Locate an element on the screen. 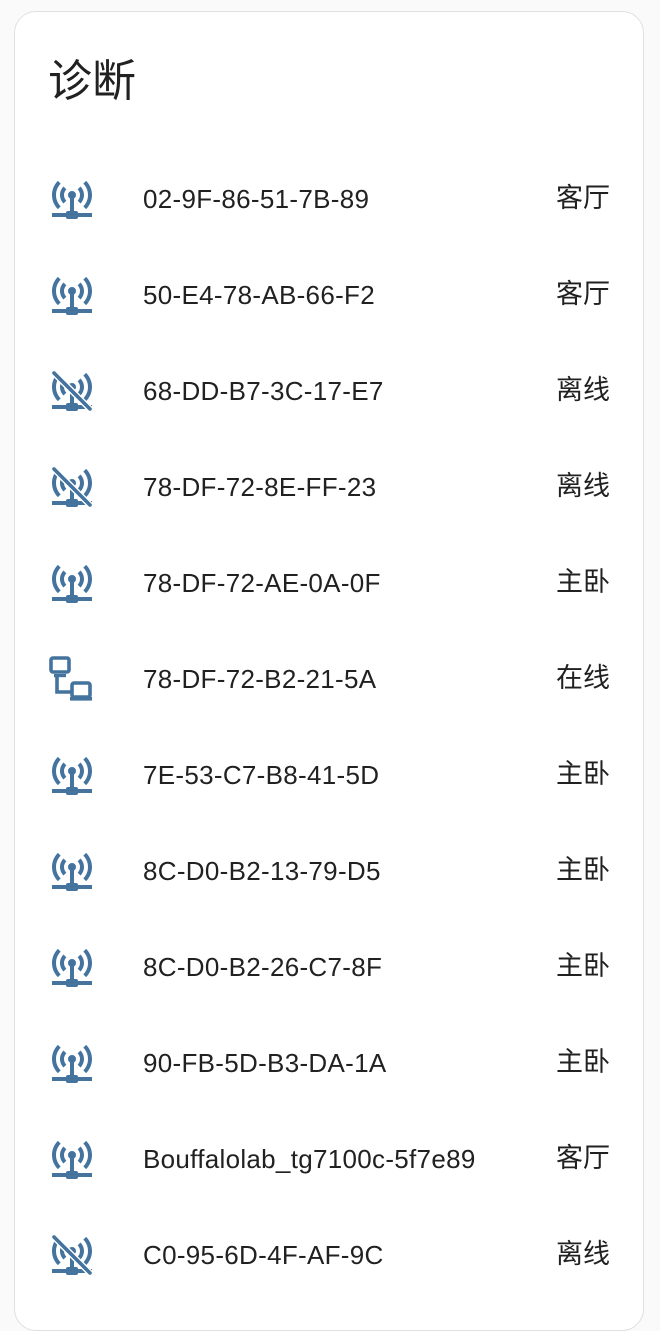  entity-row: Bouffalolab_tg7100c-5f7e89 客厅 is located at coordinates (329, 1159).